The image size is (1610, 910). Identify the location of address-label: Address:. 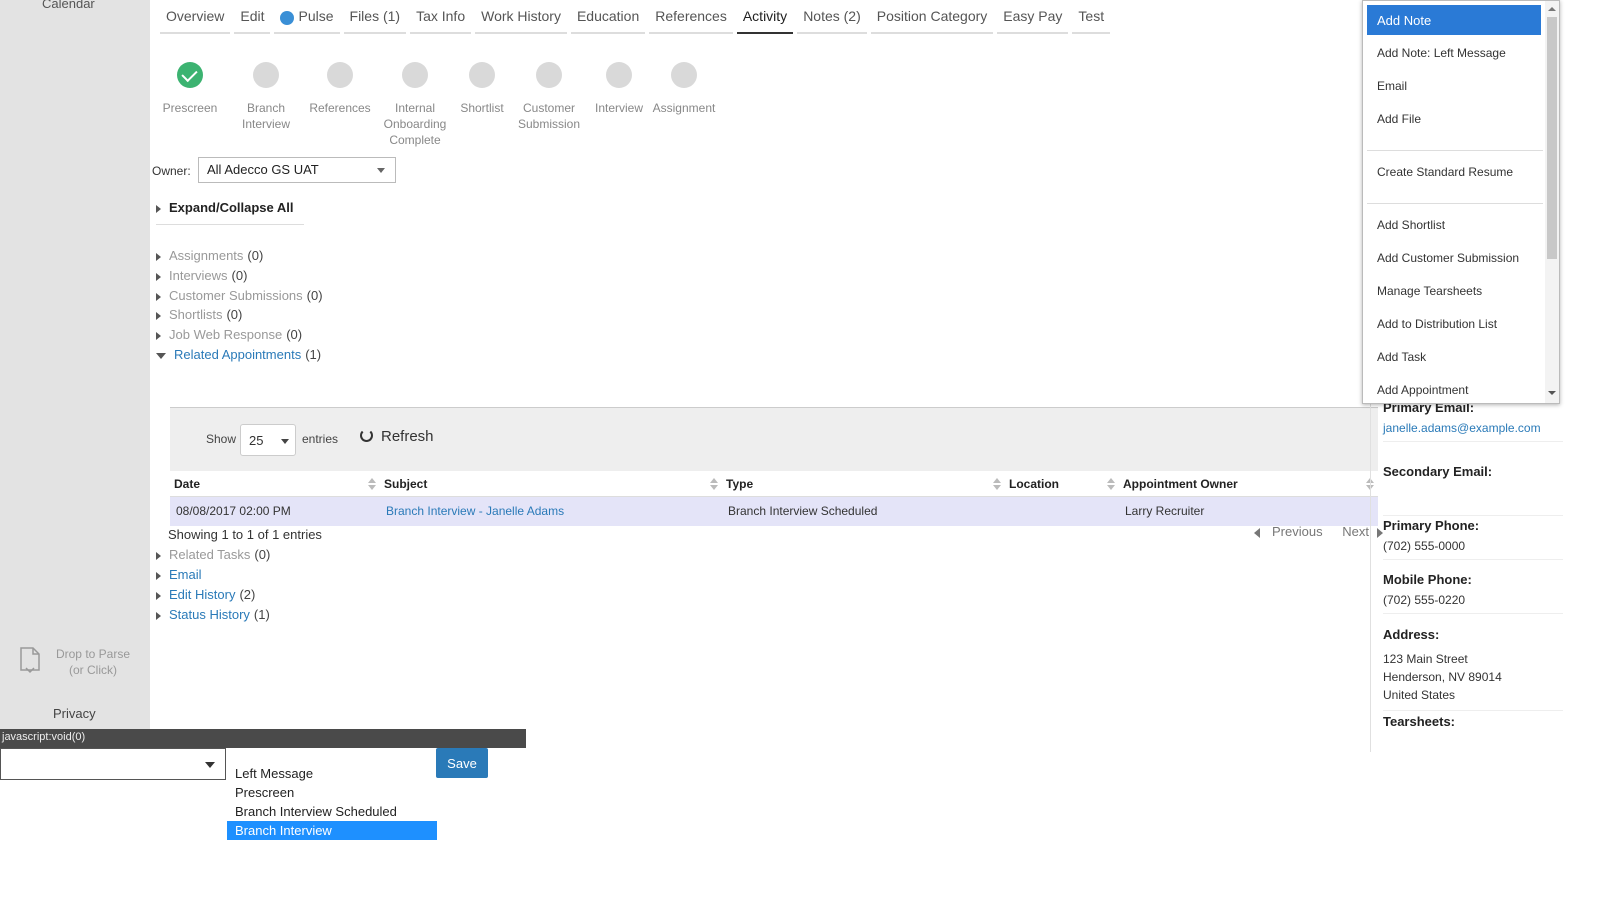
(1411, 634).